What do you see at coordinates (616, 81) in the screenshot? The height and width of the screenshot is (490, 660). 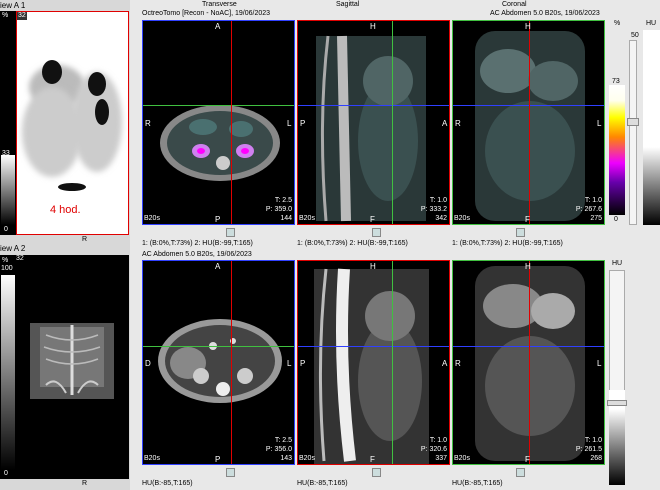 I see `top-scale-marker: 73` at bounding box center [616, 81].